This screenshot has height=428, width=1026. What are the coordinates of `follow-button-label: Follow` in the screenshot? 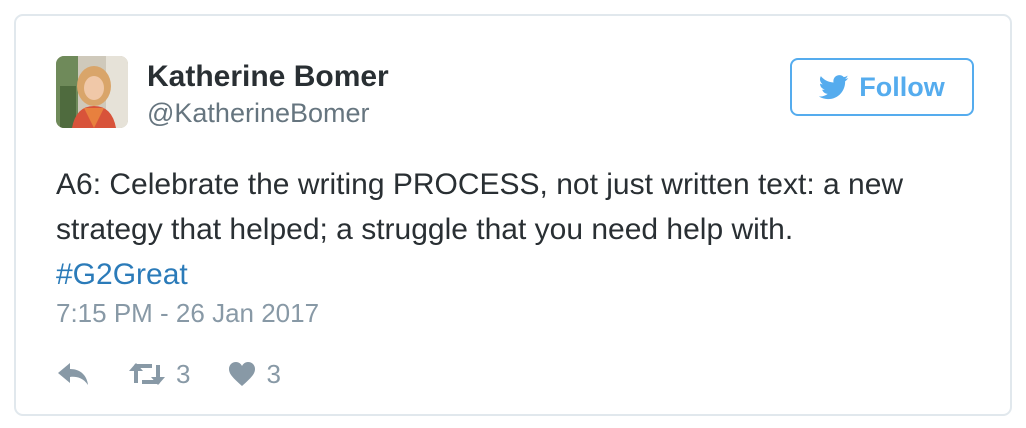 It's located at (902, 86).